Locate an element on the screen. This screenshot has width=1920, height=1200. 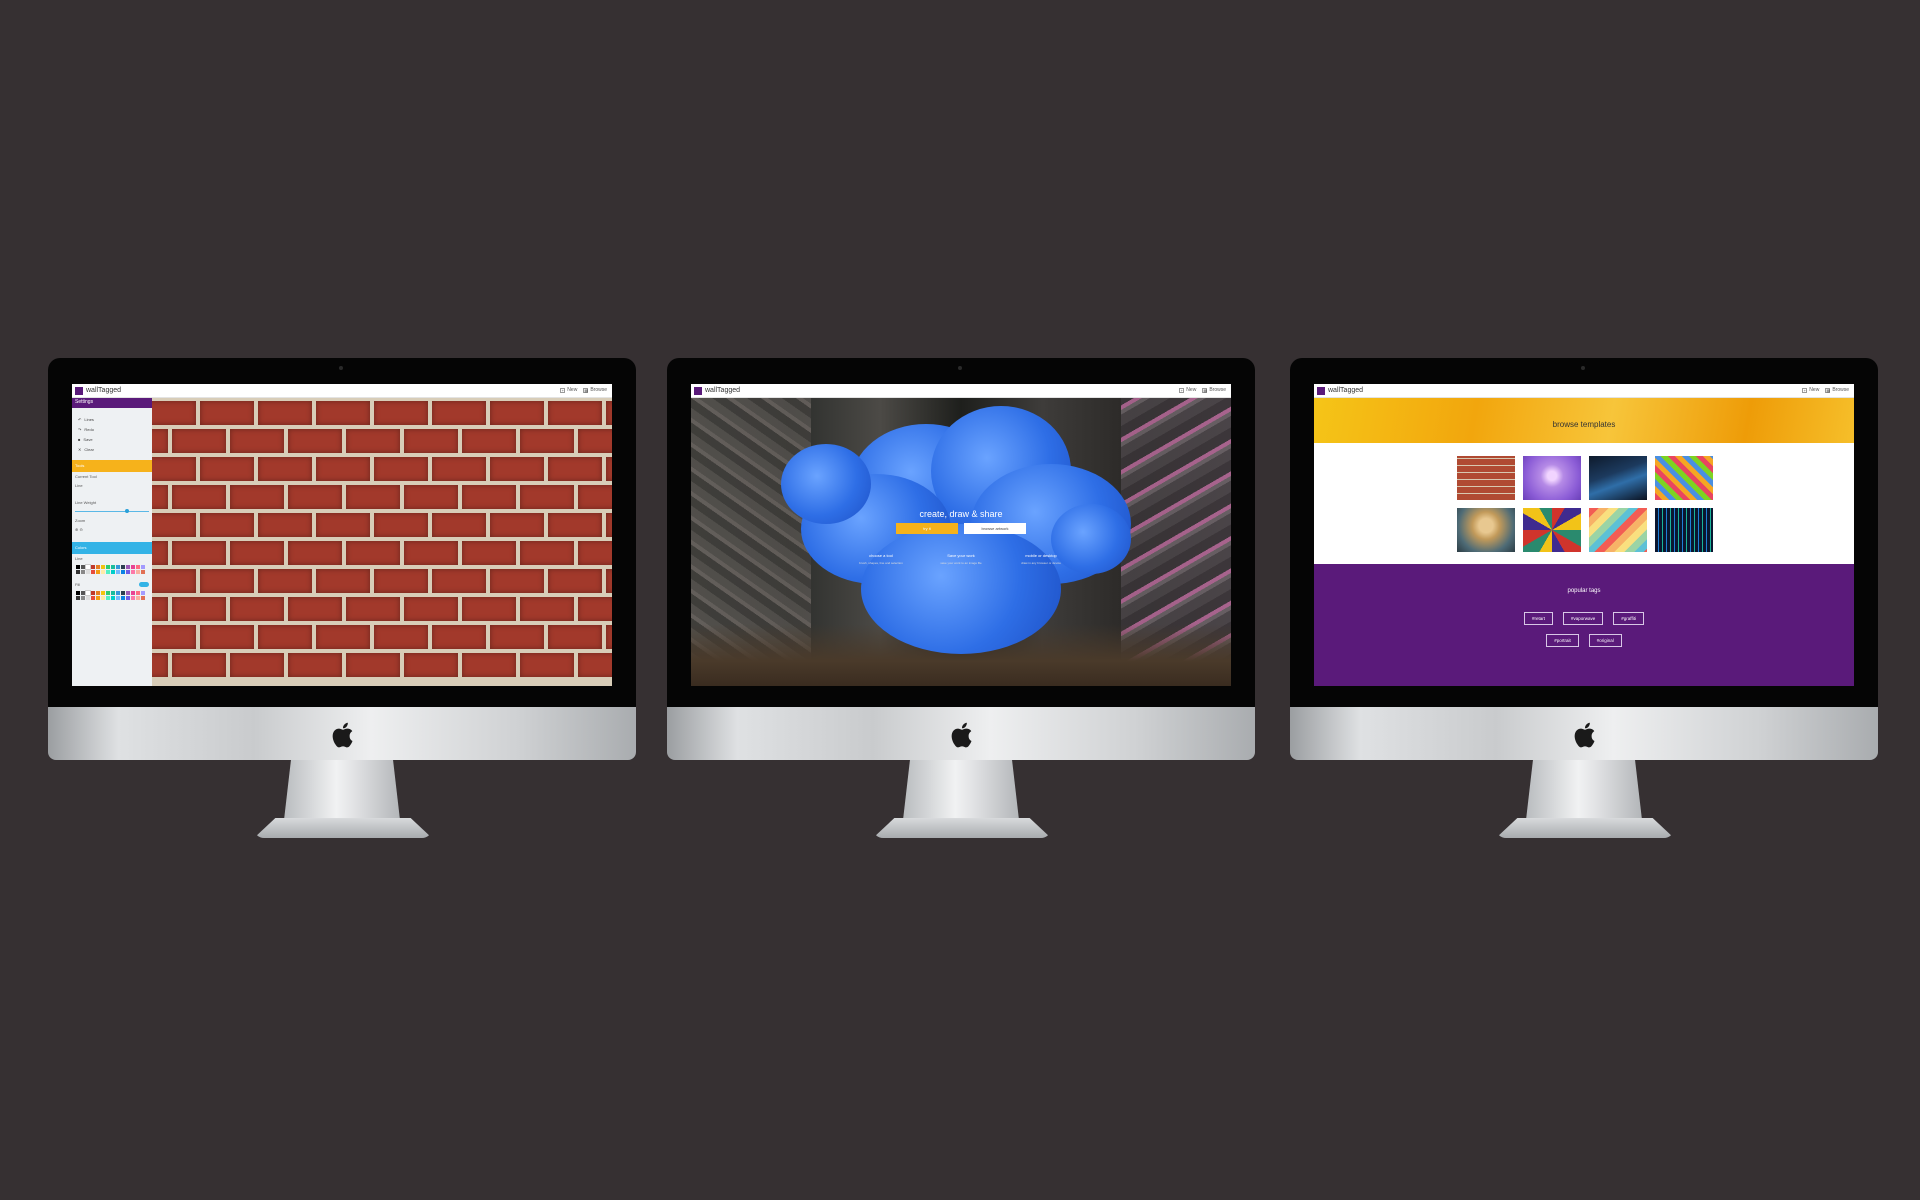
undo-icon: ↶ is located at coordinates (80, 419).